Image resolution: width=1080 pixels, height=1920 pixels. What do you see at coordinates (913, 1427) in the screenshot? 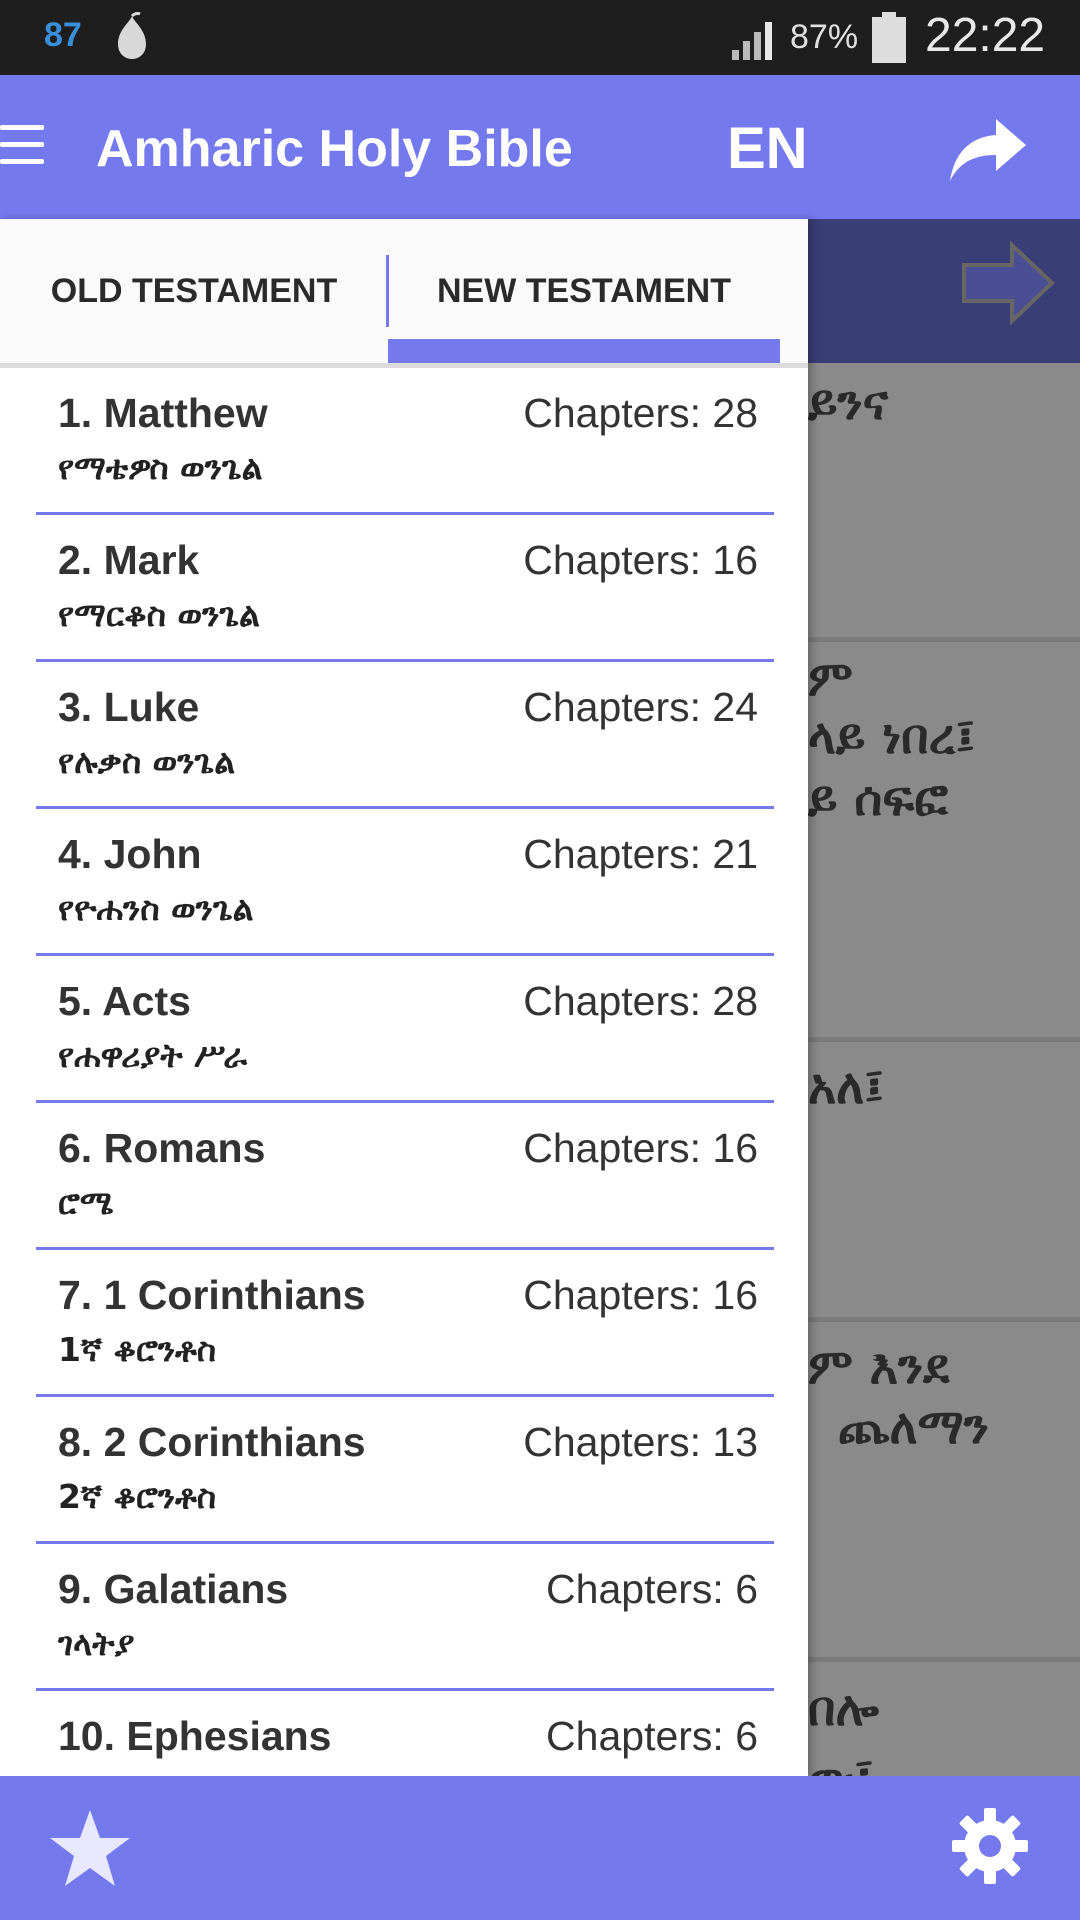
I see `verse-fragment: ጨለማን` at bounding box center [913, 1427].